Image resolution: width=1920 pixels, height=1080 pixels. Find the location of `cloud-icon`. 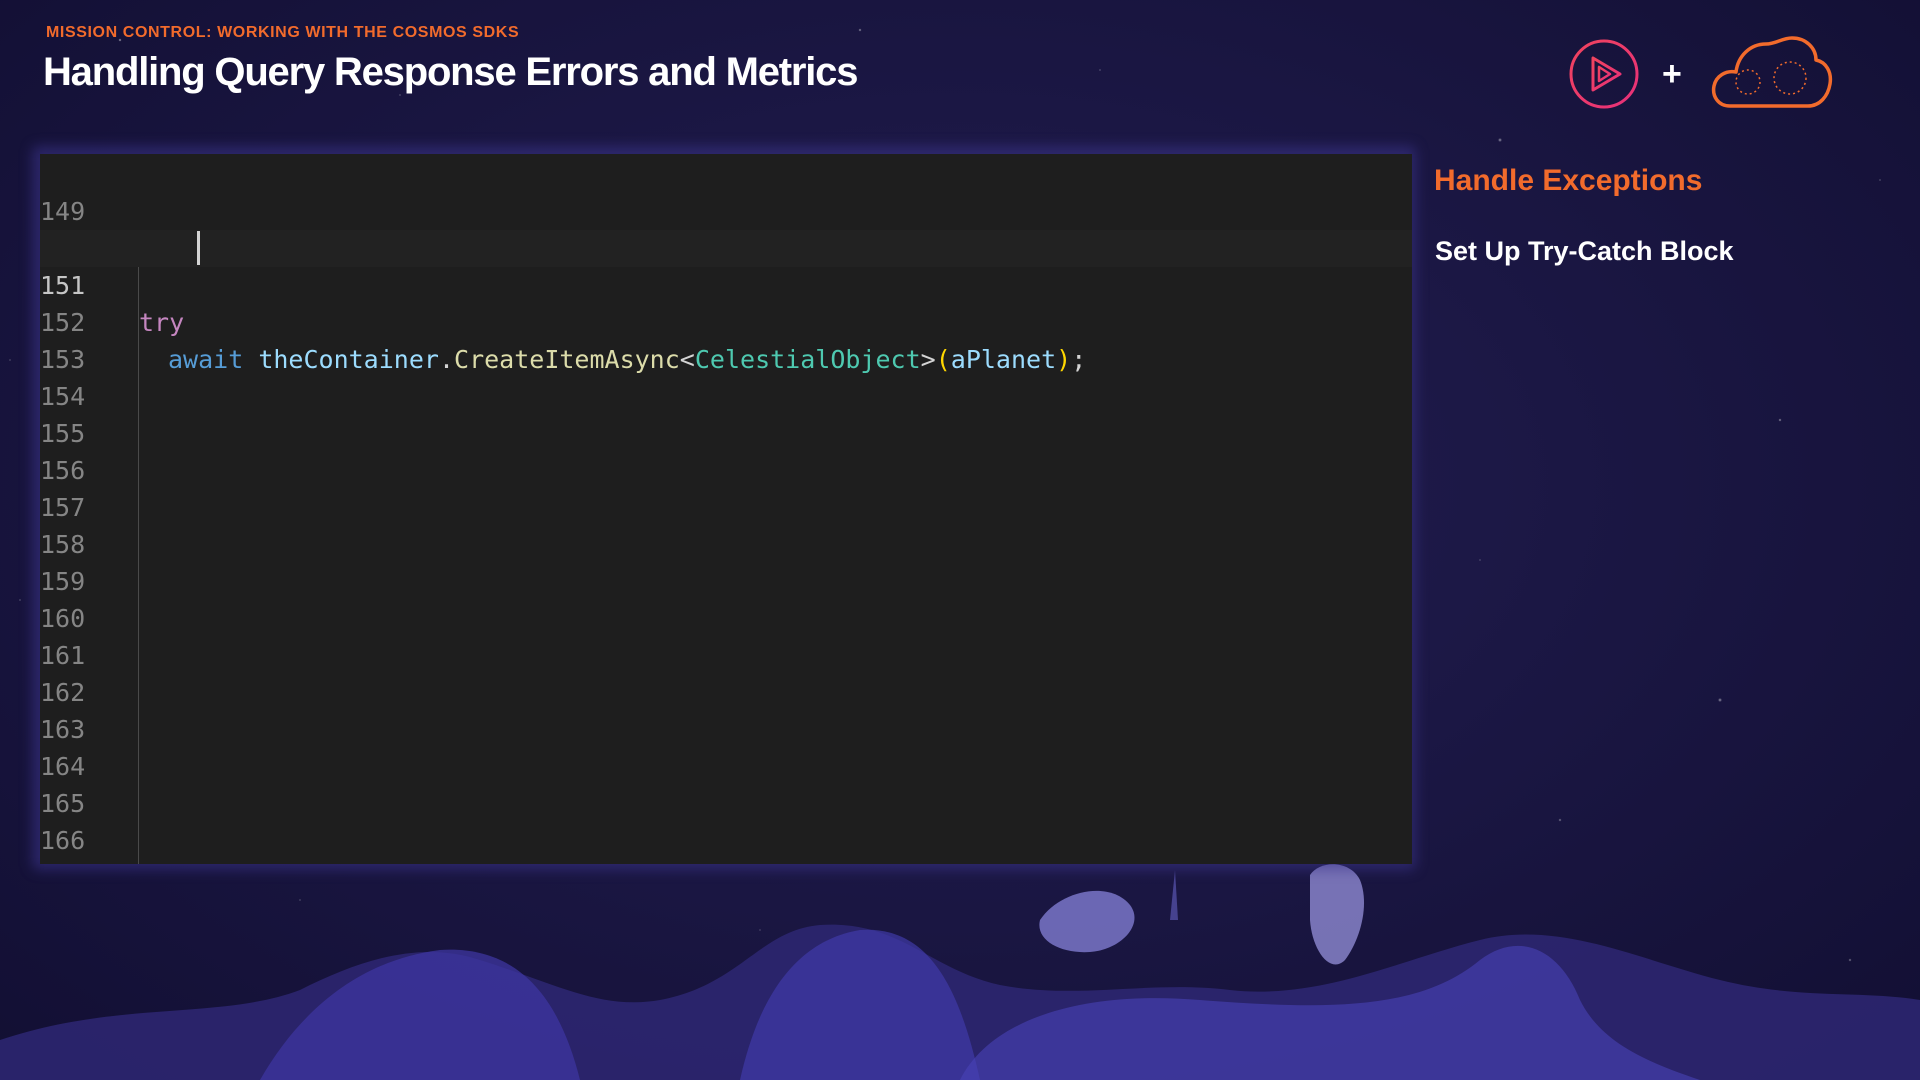

cloud-icon is located at coordinates (1772, 72).